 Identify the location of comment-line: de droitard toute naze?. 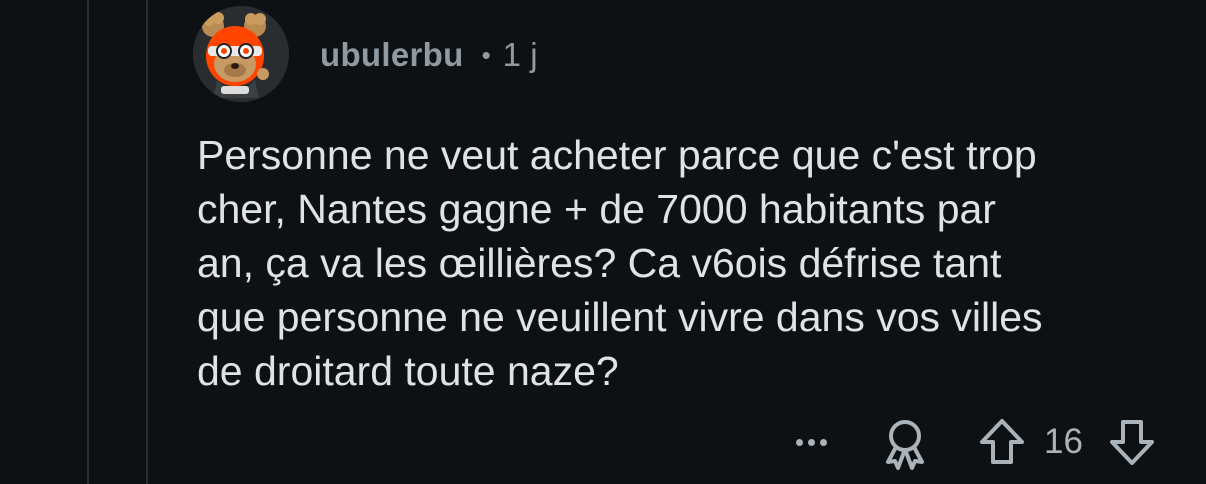
(408, 371).